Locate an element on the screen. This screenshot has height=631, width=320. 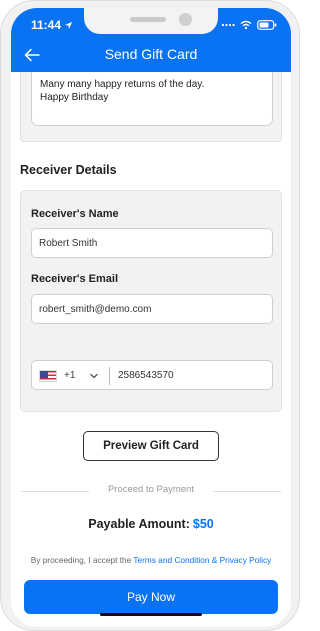
front-camera is located at coordinates (185, 19).